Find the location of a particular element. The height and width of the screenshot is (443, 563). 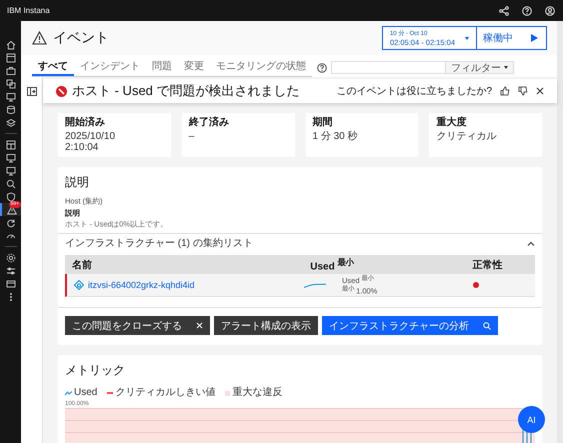

settings-icon is located at coordinates (11, 257).